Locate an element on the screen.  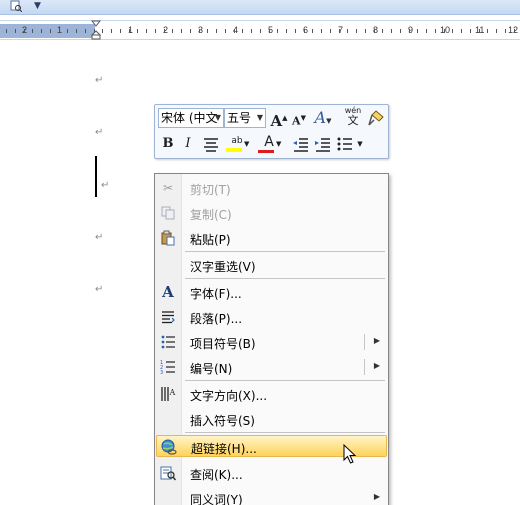
horizontal-ruler: 2 1 1 2 3 4 5 6 7 8 9 10 11 12 is located at coordinates (260, 30).